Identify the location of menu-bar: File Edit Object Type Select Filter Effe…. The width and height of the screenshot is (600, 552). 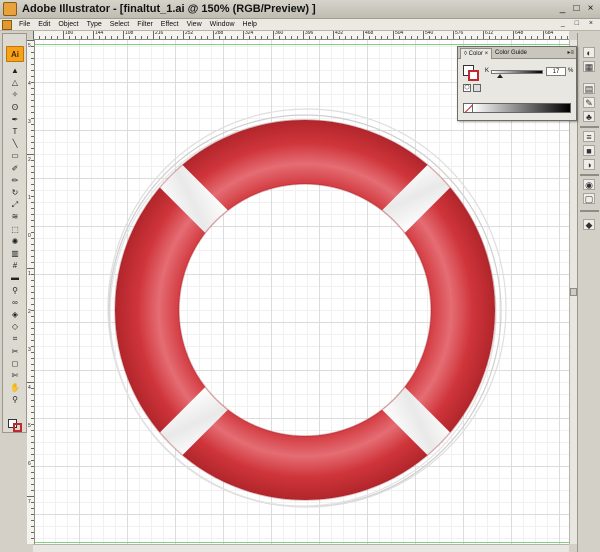
(300, 25).